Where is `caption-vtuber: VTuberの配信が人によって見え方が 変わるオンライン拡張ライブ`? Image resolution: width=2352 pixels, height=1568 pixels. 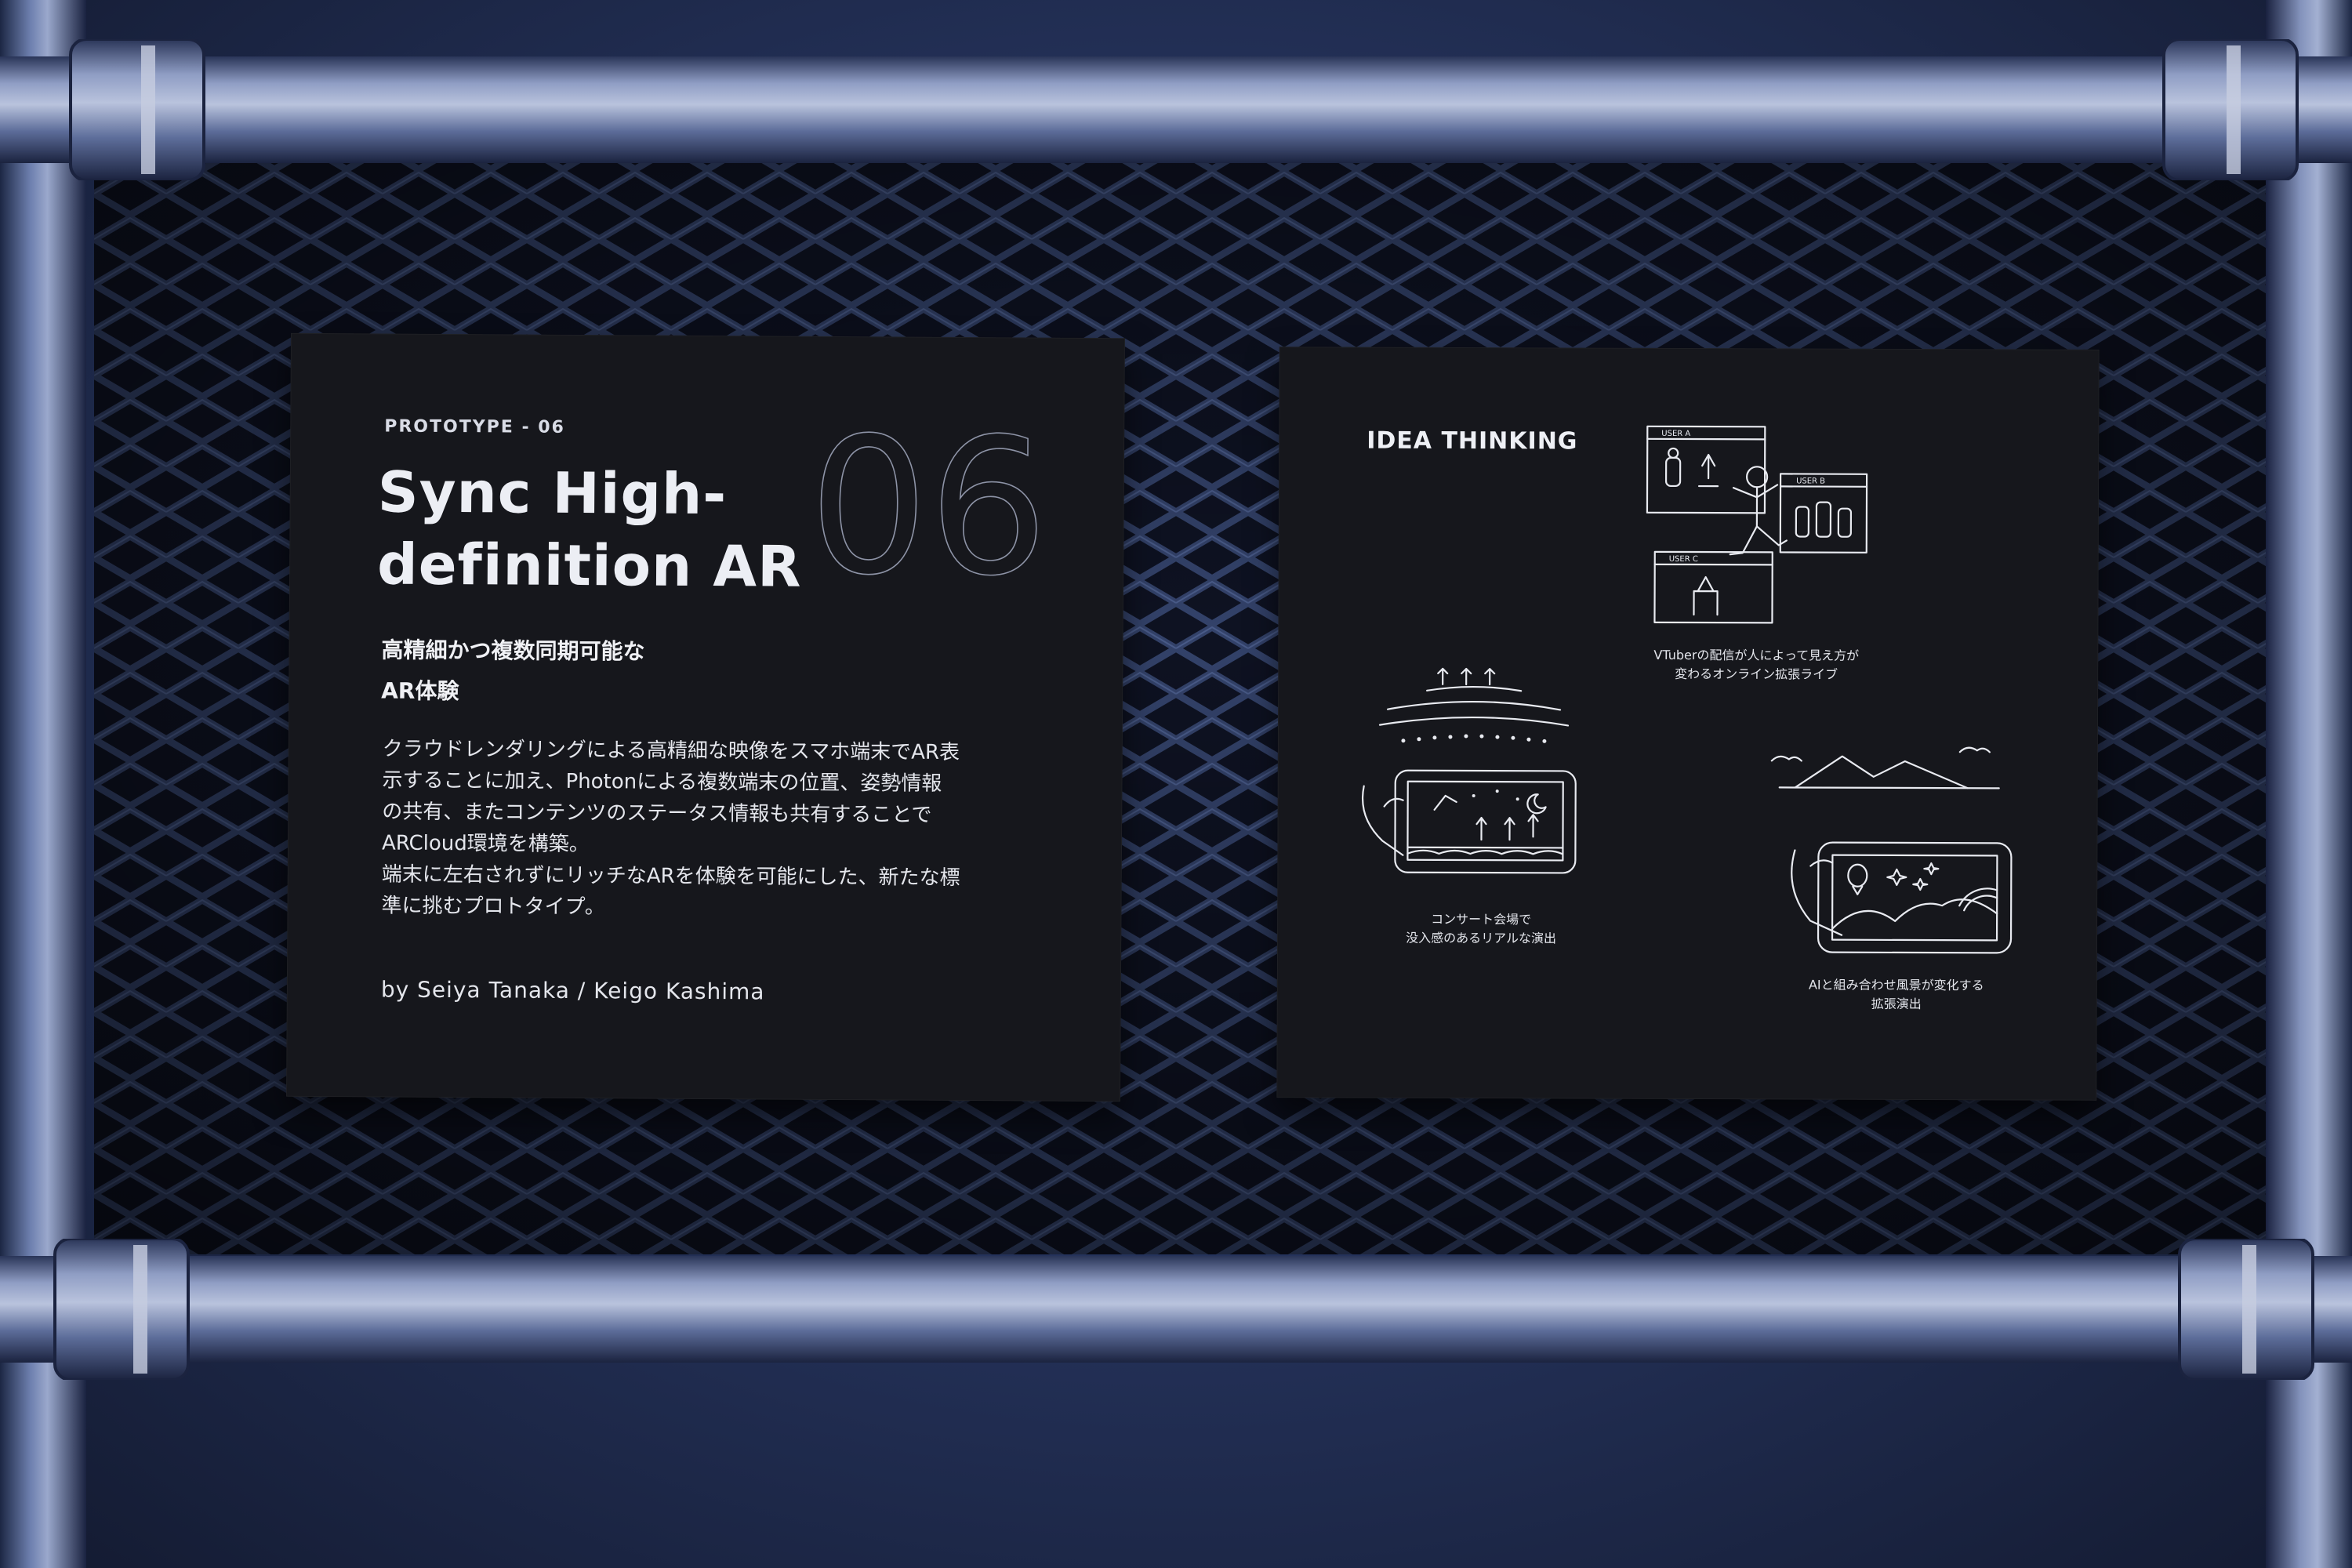
caption-vtuber: VTuberの配信が人によって見え方が 変わるオンライン拡張ライブ is located at coordinates (1756, 665).